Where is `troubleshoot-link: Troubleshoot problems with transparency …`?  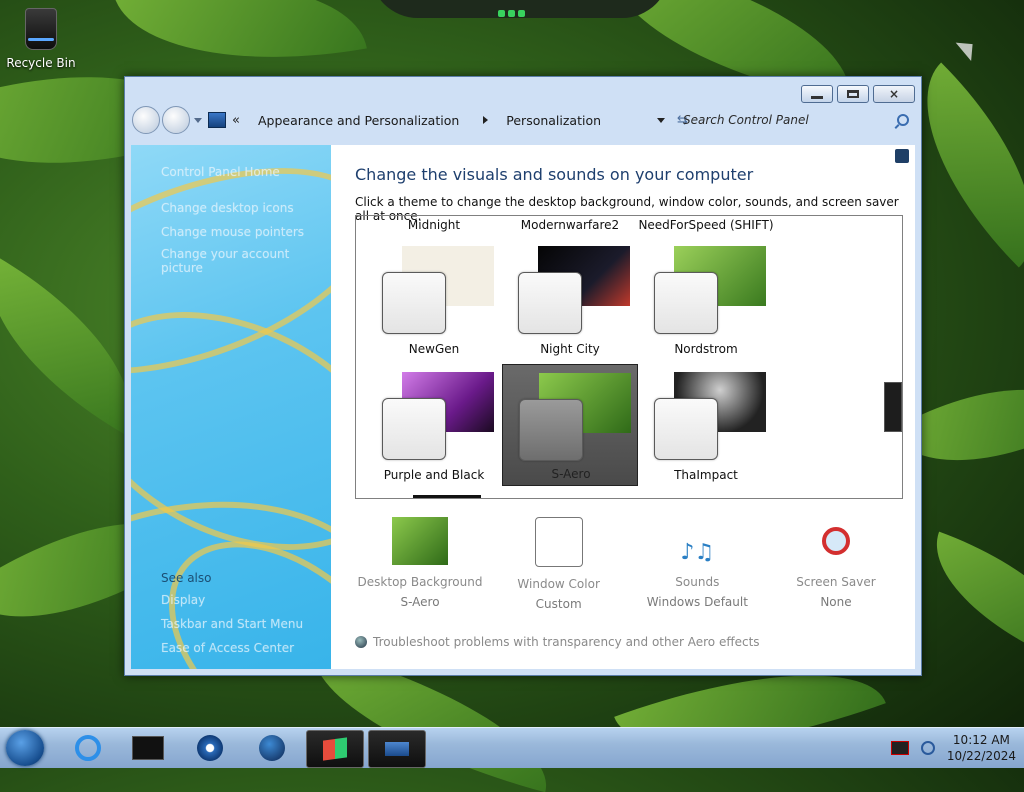
troubleshoot-link: Troubleshoot problems with transparency … is located at coordinates (557, 642).